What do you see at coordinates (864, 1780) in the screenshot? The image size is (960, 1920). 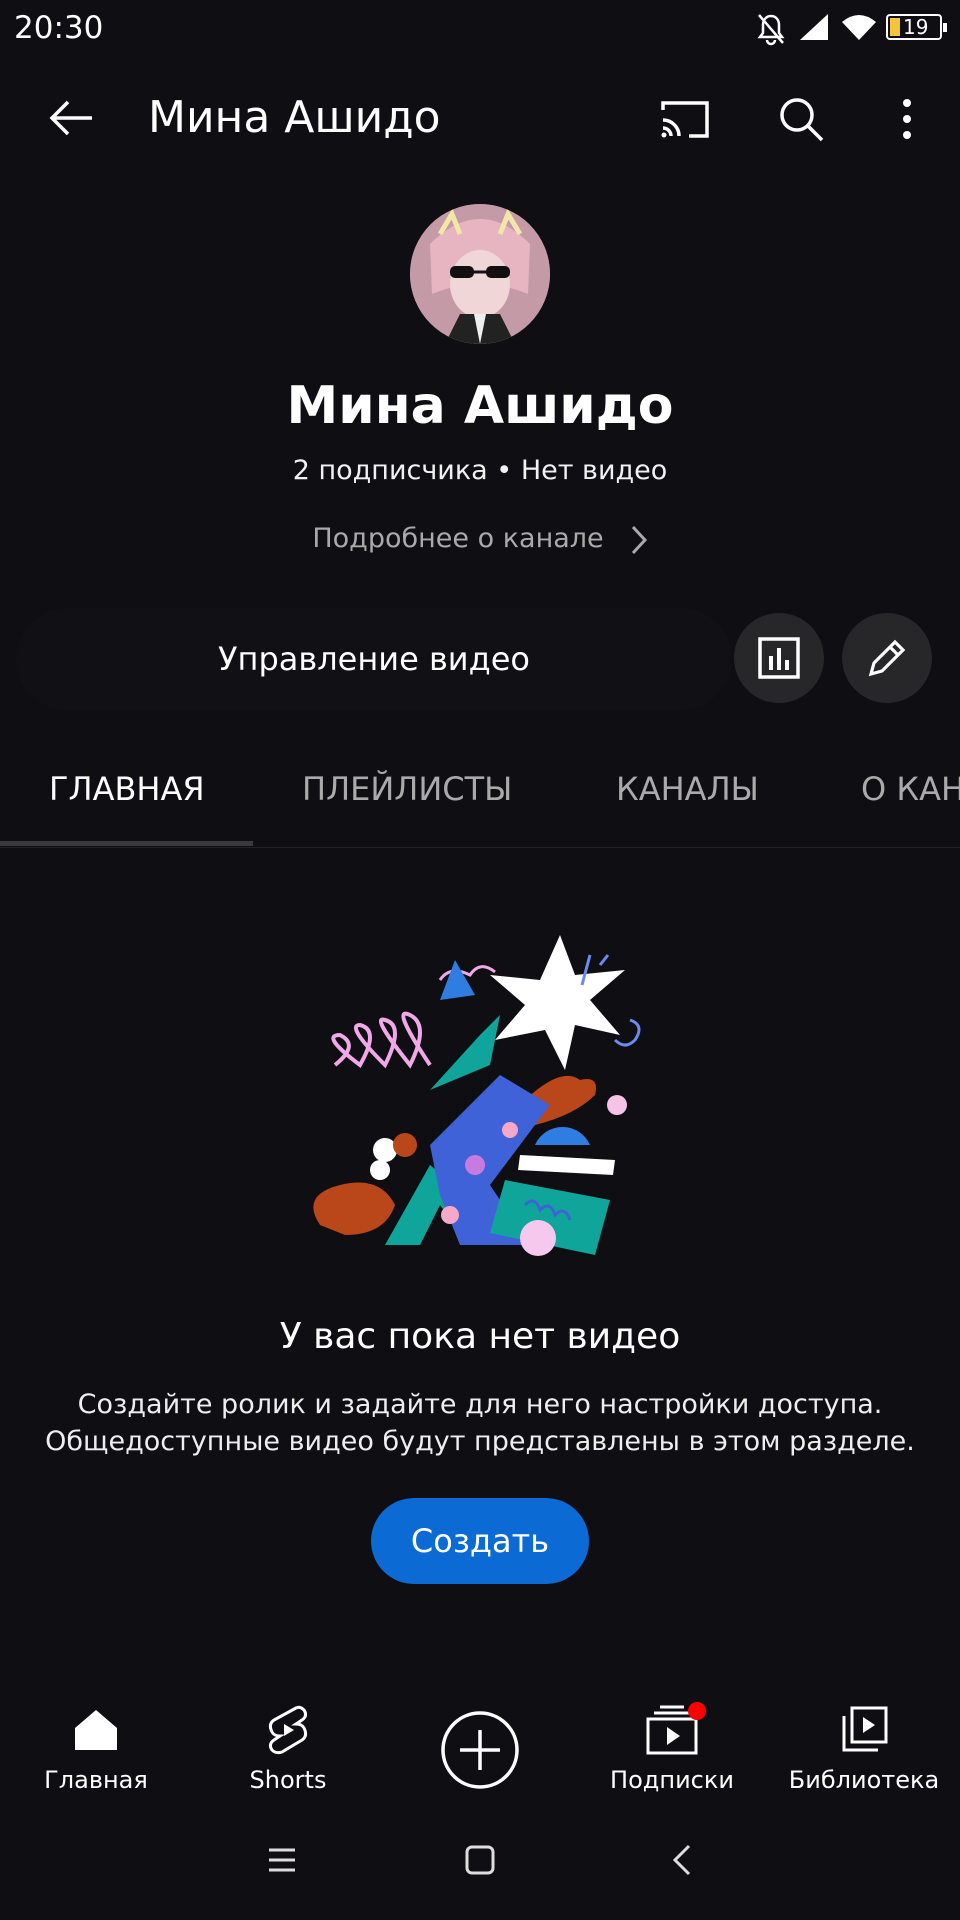 I see `nav-library-label: Библиотека` at bounding box center [864, 1780].